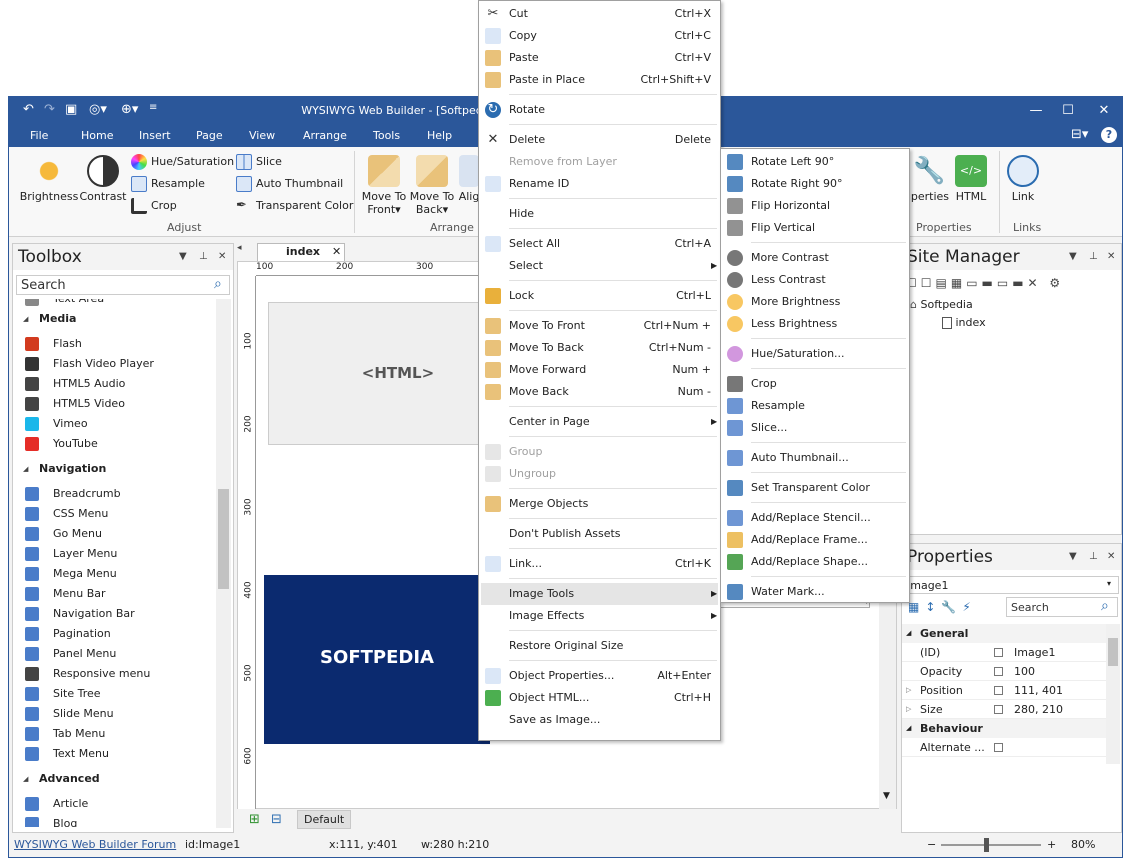  Describe the element at coordinates (1034, 652) in the screenshot. I see `property-value: Image1` at that location.